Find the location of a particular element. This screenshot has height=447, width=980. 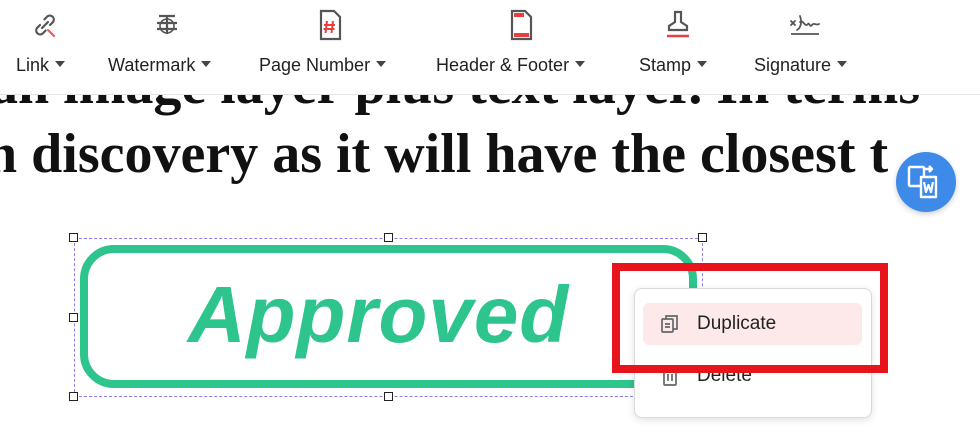

resize-handle-bottom is located at coordinates (388, 396).